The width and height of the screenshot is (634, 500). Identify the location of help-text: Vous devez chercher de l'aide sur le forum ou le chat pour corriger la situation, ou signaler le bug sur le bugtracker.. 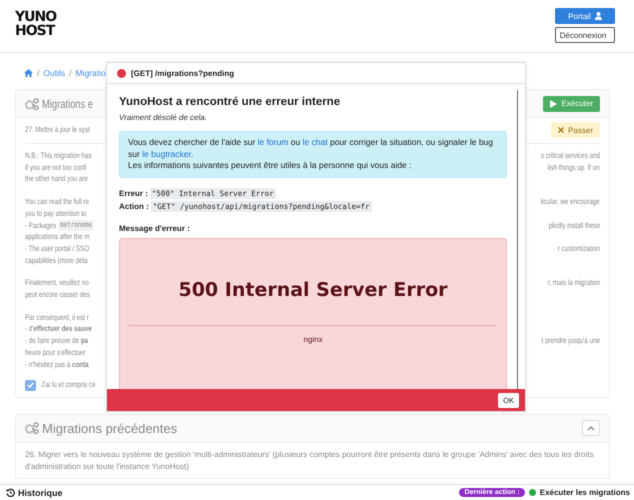
(311, 148).